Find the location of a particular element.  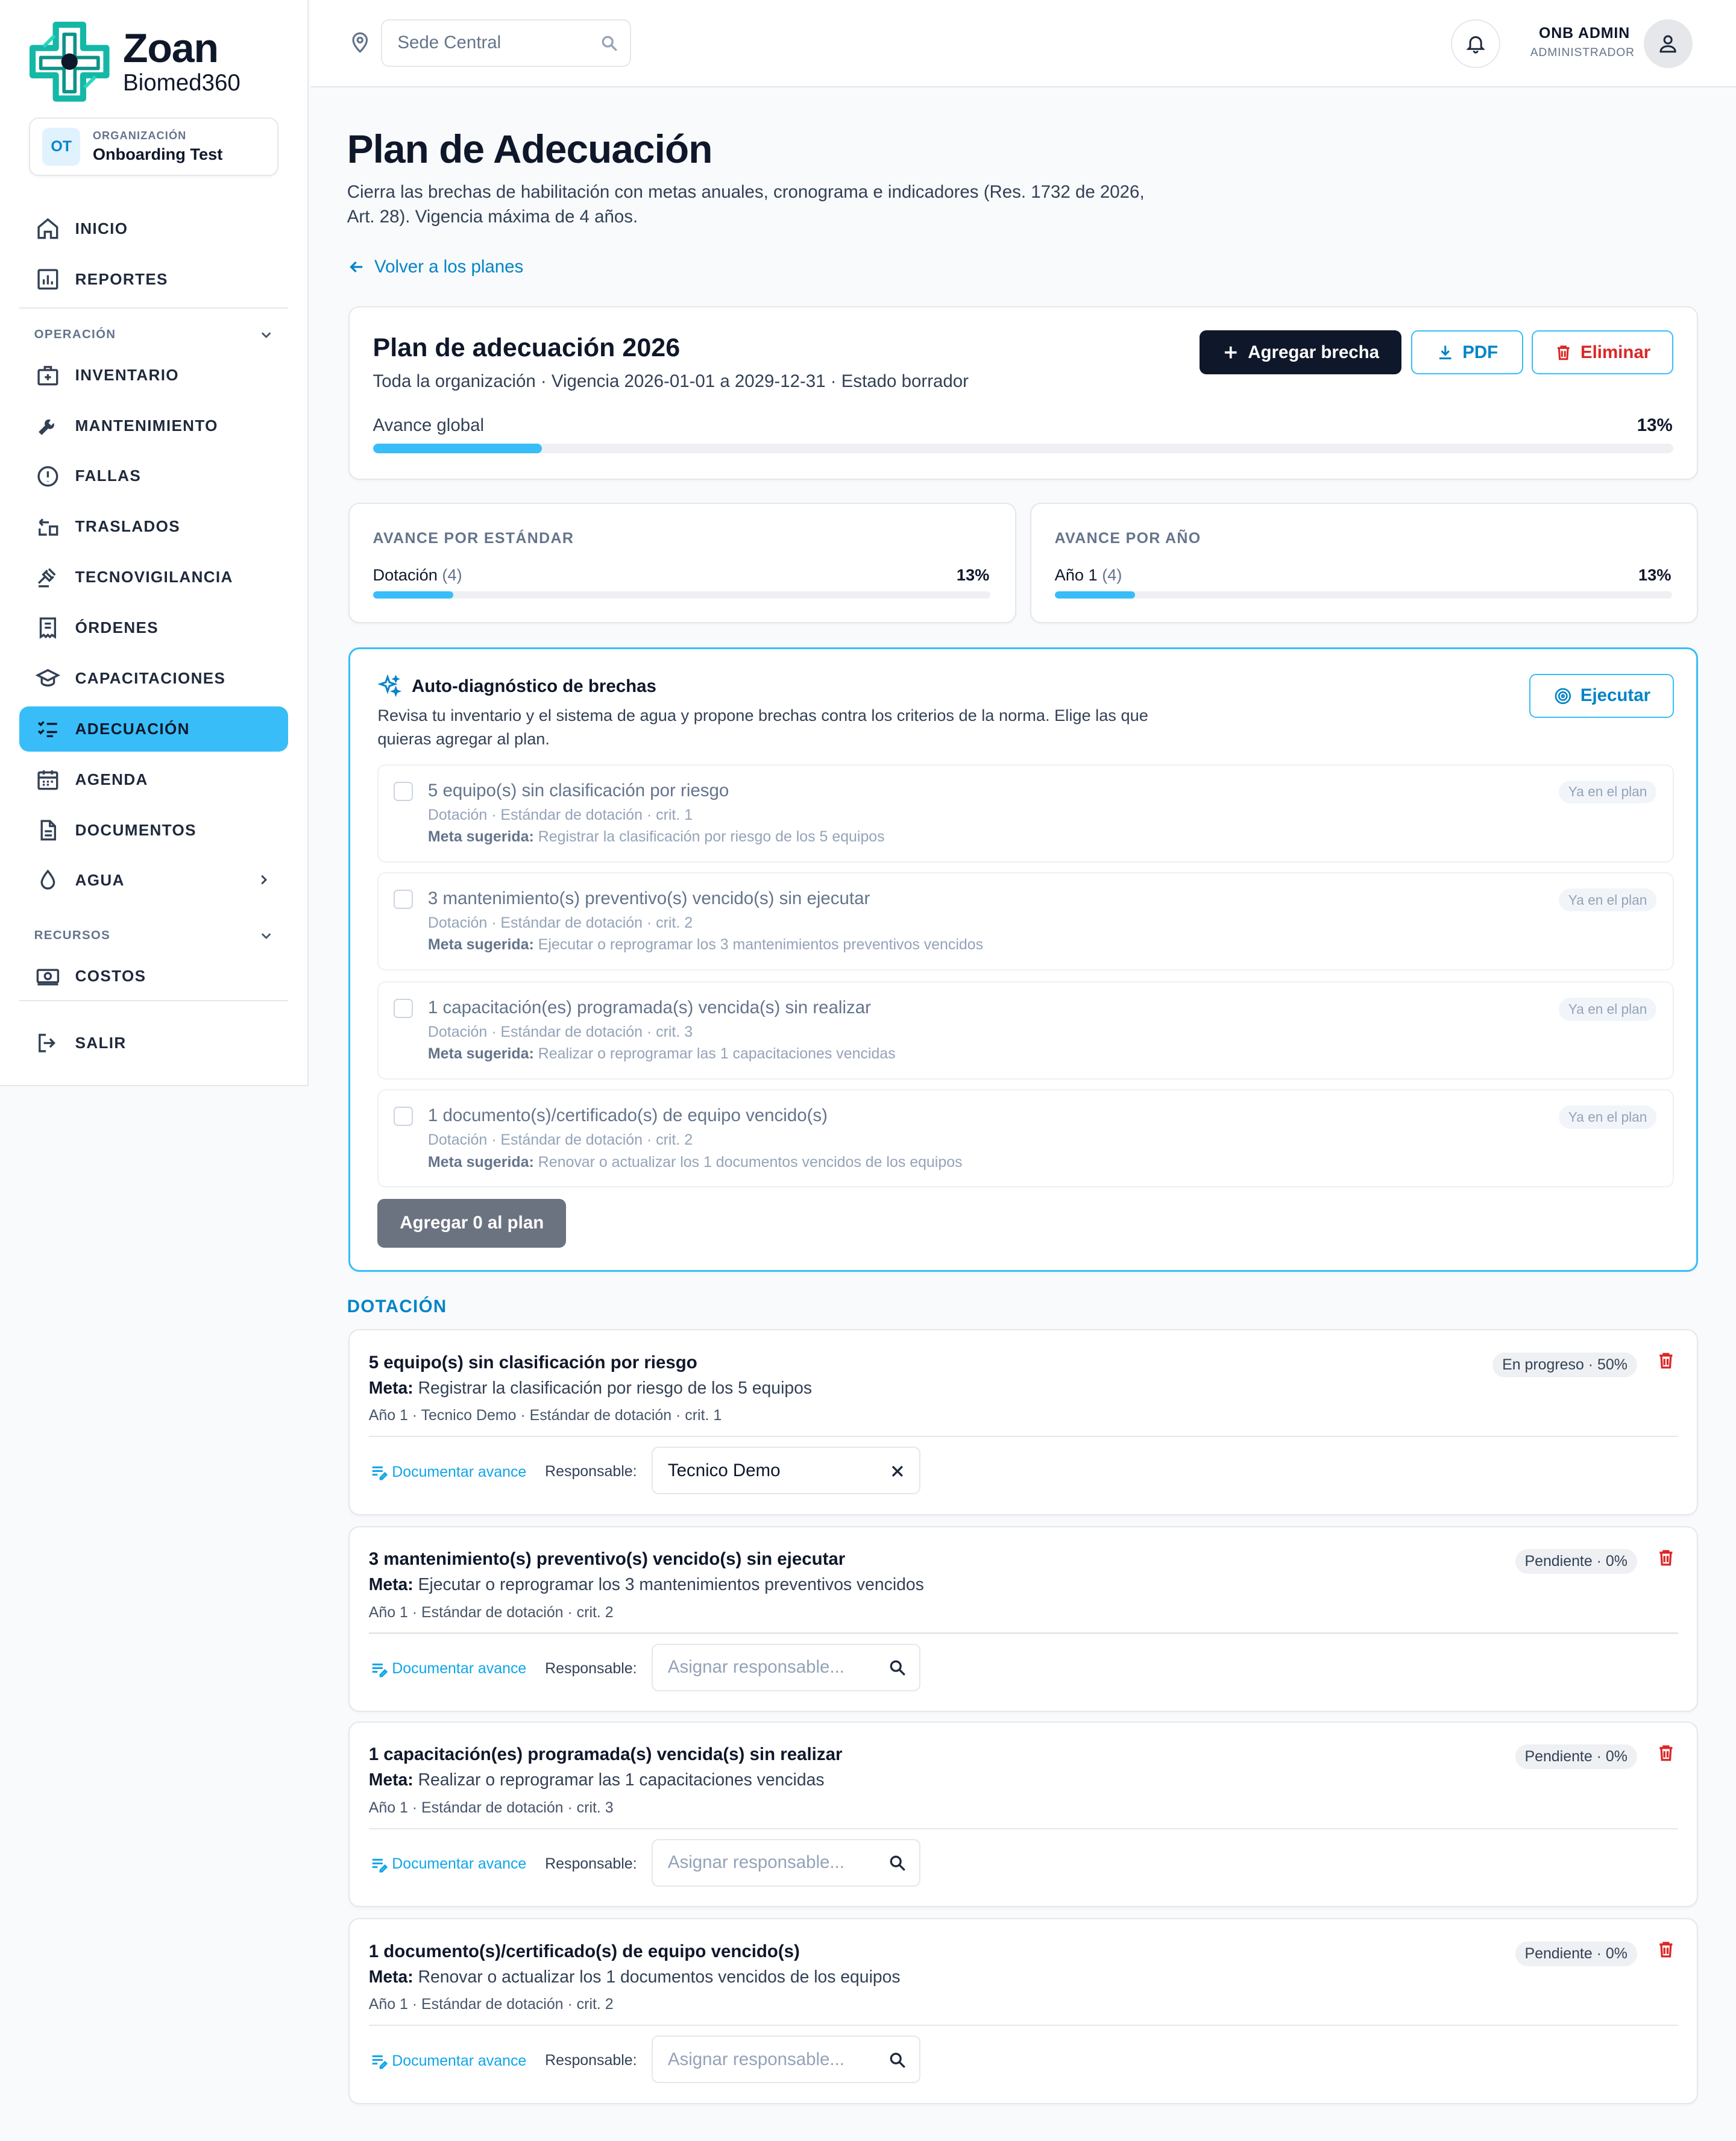

brand-logo: Zoan Biomed360 is located at coordinates (134, 61).